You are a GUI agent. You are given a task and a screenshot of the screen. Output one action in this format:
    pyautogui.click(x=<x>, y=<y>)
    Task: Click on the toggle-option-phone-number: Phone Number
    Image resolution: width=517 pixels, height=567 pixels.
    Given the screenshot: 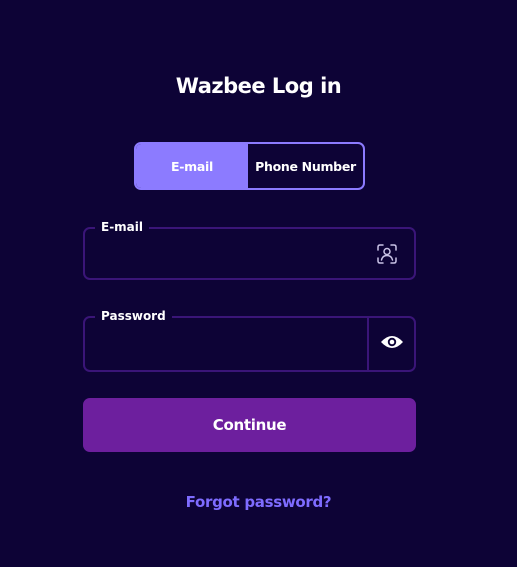 What is the action you would take?
    pyautogui.click(x=305, y=166)
    